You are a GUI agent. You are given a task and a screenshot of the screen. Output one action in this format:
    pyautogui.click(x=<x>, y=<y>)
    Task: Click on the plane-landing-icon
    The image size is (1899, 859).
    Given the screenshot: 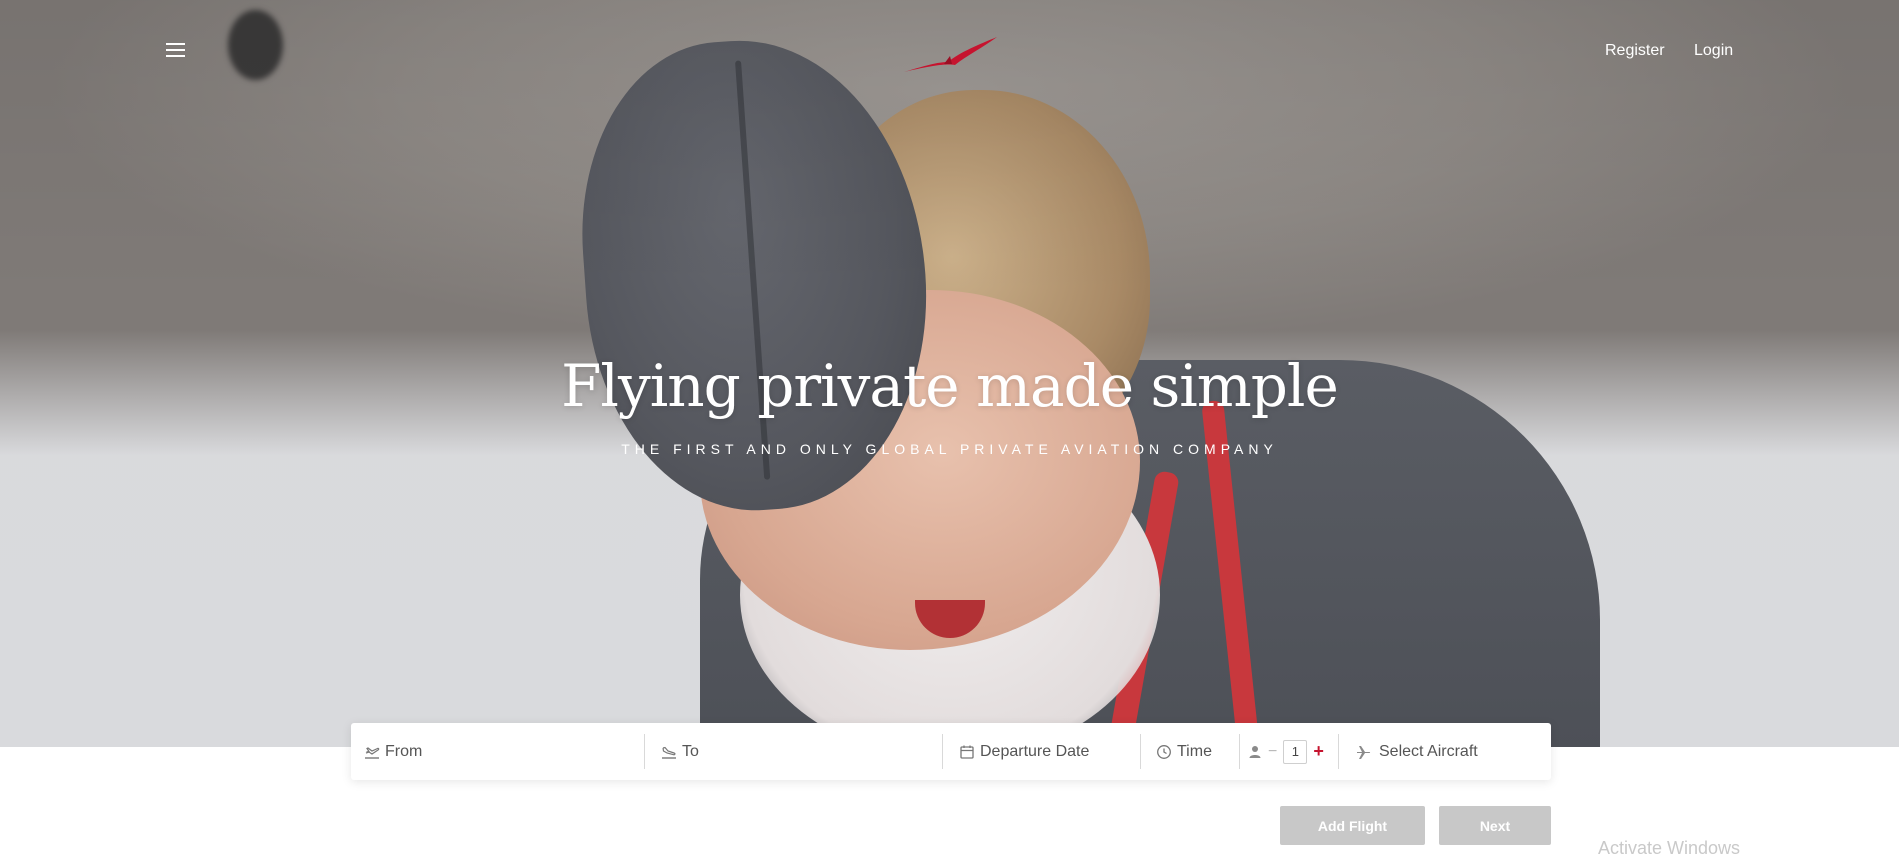 What is the action you would take?
    pyautogui.click(x=669, y=752)
    